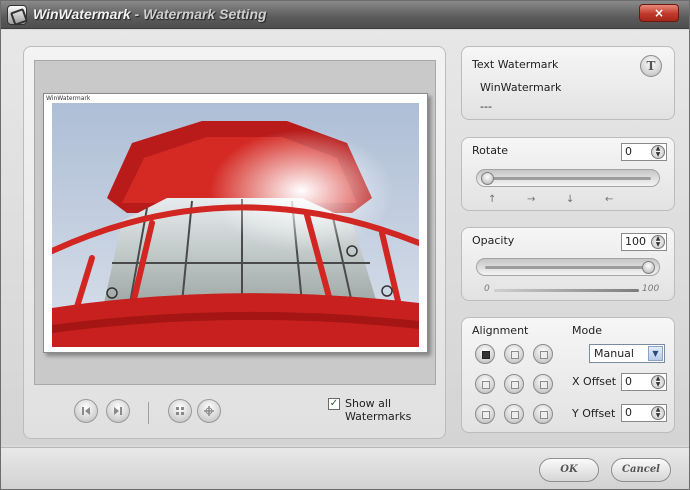 This screenshot has height=490, width=690. What do you see at coordinates (609, 199) in the screenshot?
I see `rotate-left-icon: ←` at bounding box center [609, 199].